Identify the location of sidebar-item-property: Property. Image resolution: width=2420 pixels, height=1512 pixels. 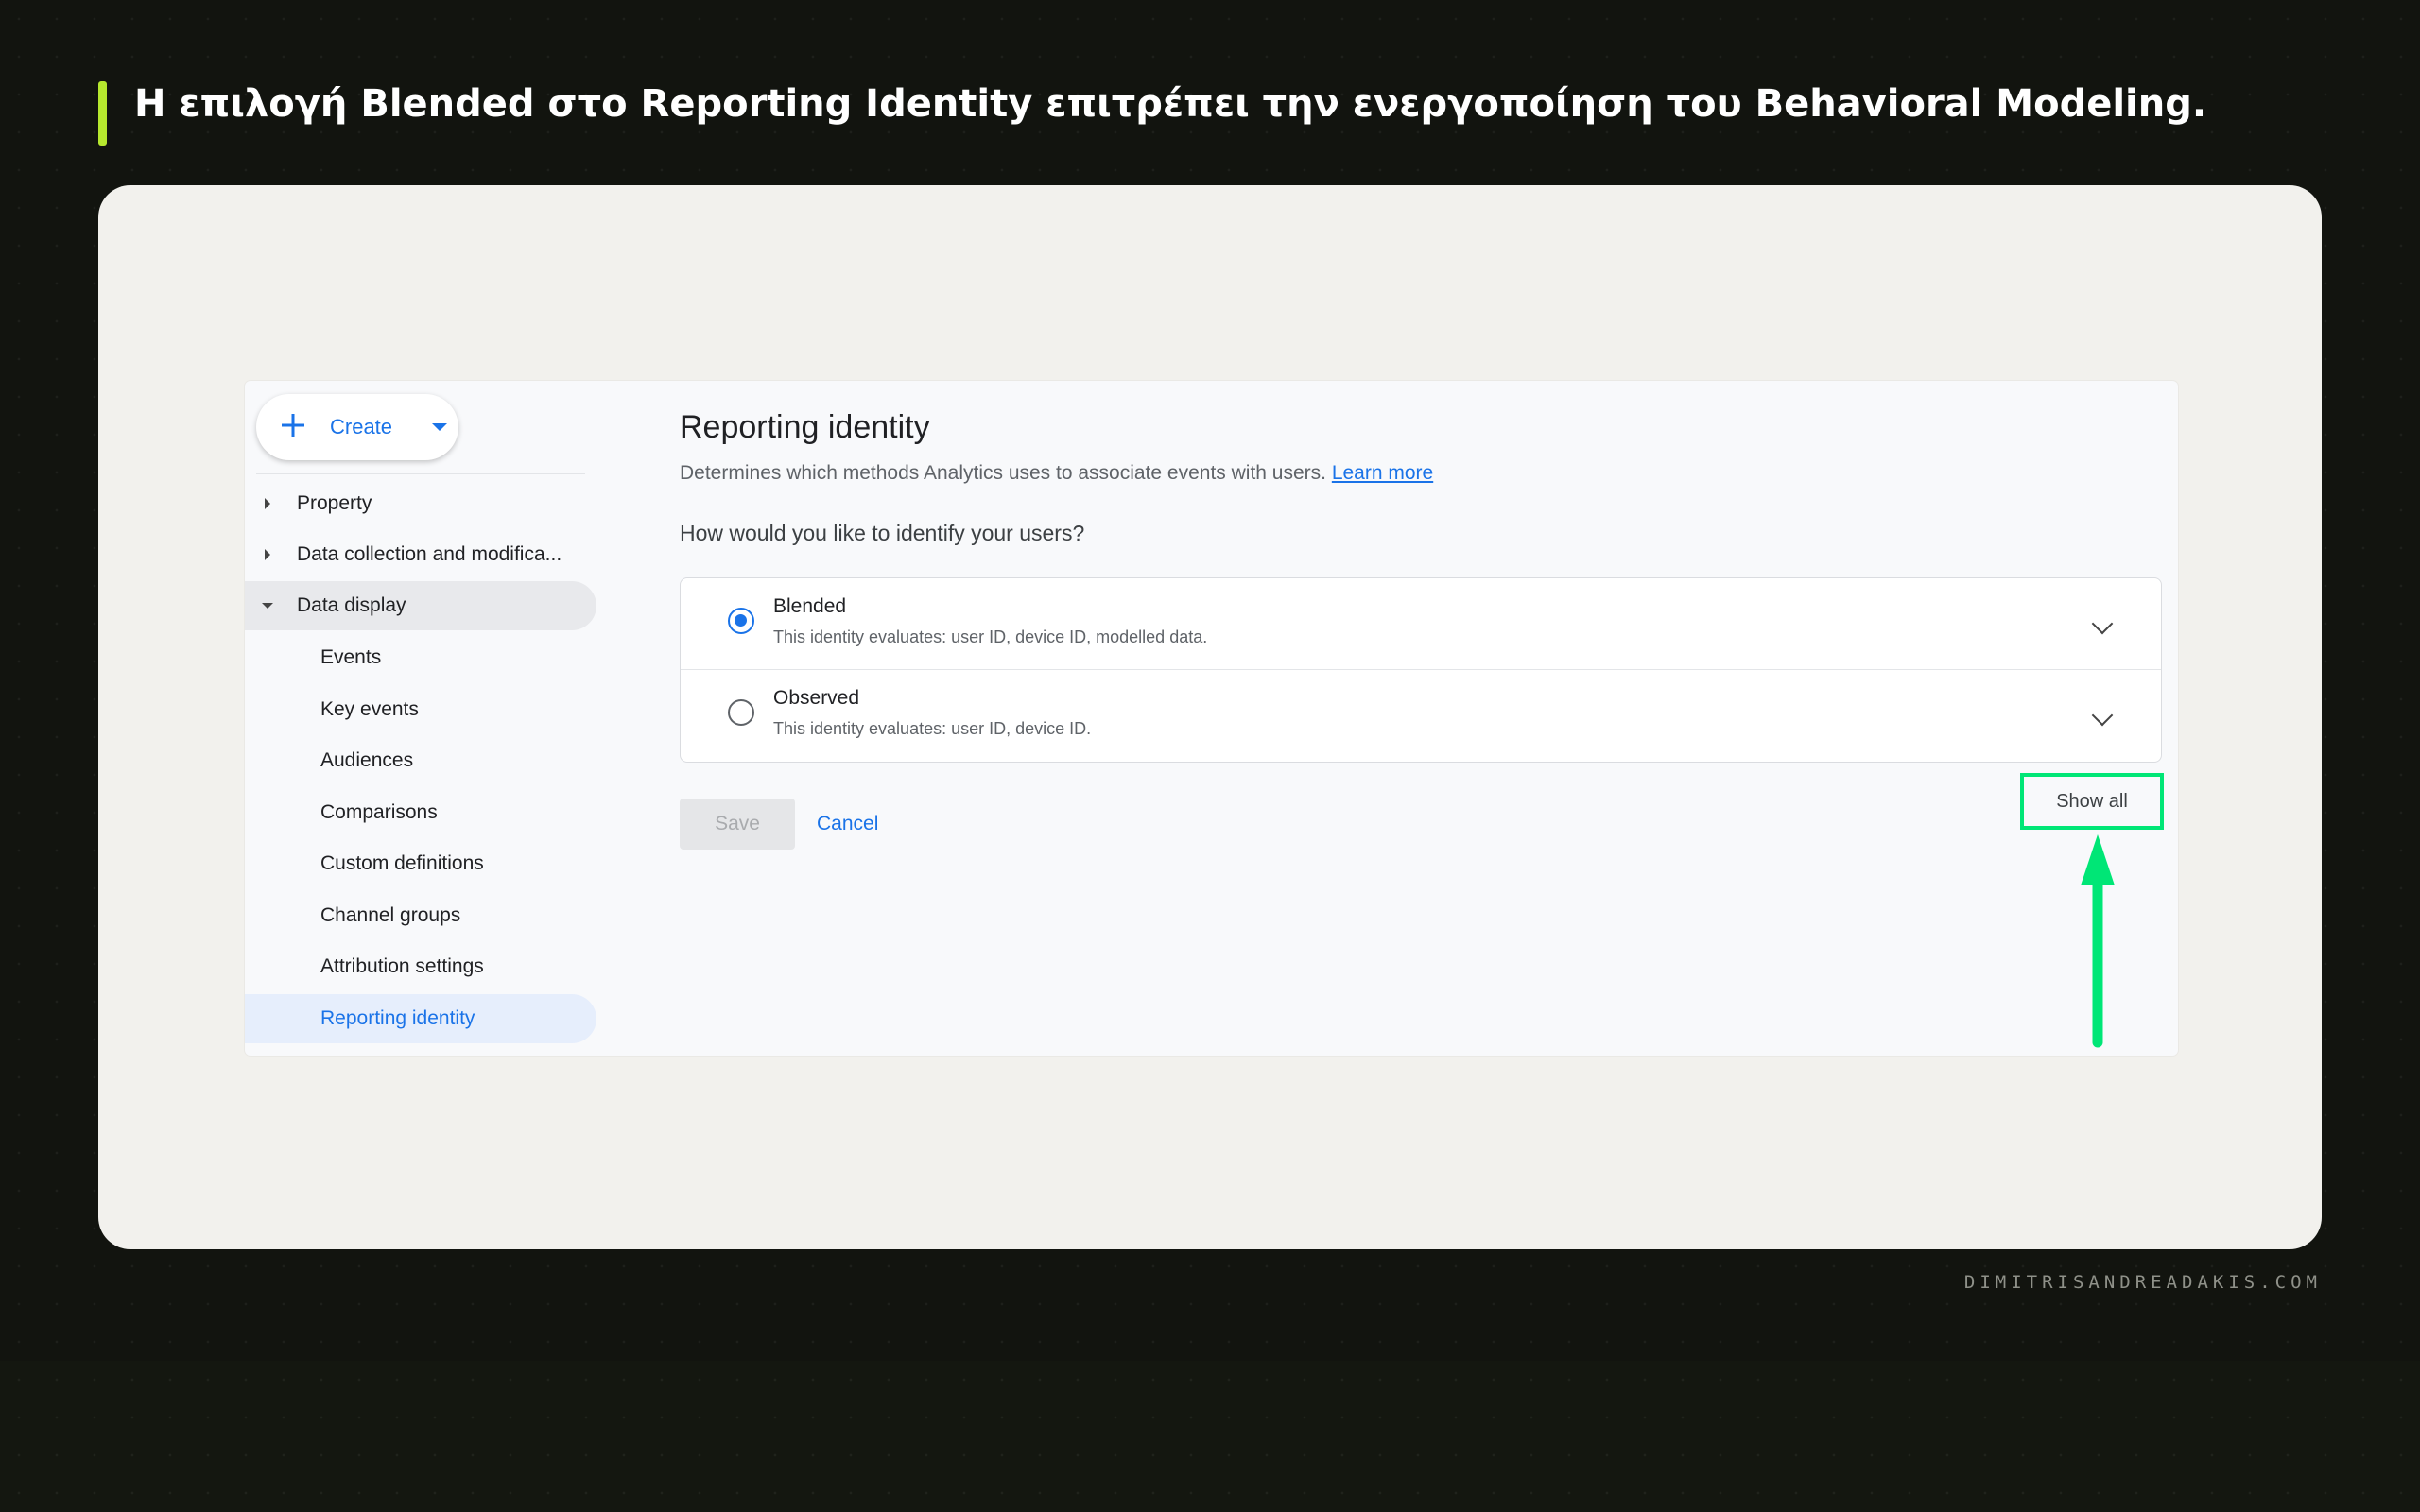
(421, 503).